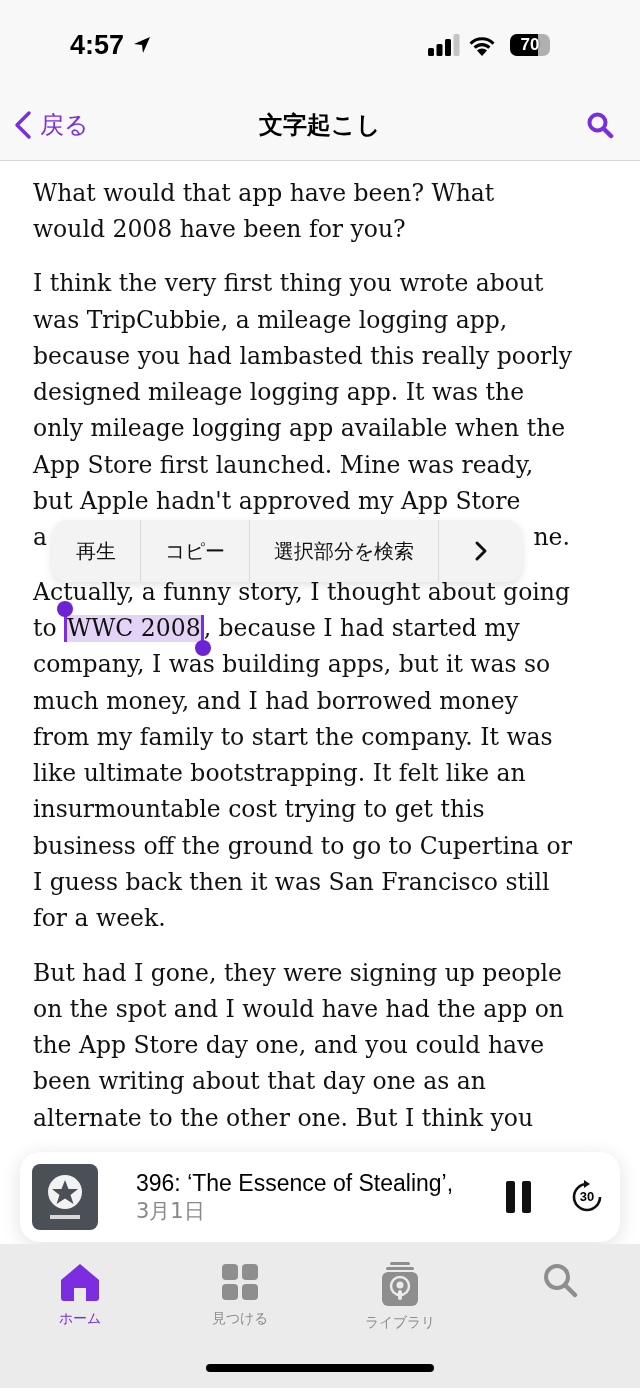 The height and width of the screenshot is (1388, 640). What do you see at coordinates (292, 665) in the screenshot?
I see `transcript-line: company, I was building apps, but it was so` at bounding box center [292, 665].